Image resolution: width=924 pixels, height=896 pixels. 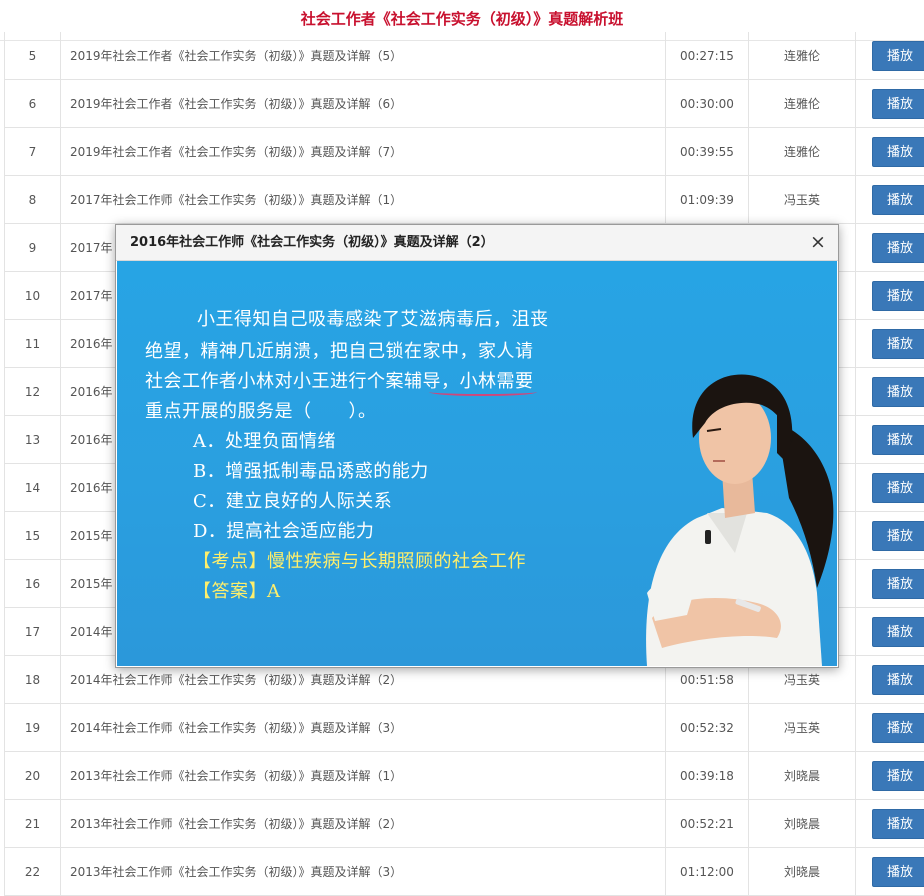 I want to click on video-text-line: C．建立良好的人际关系, so click(x=292, y=500).